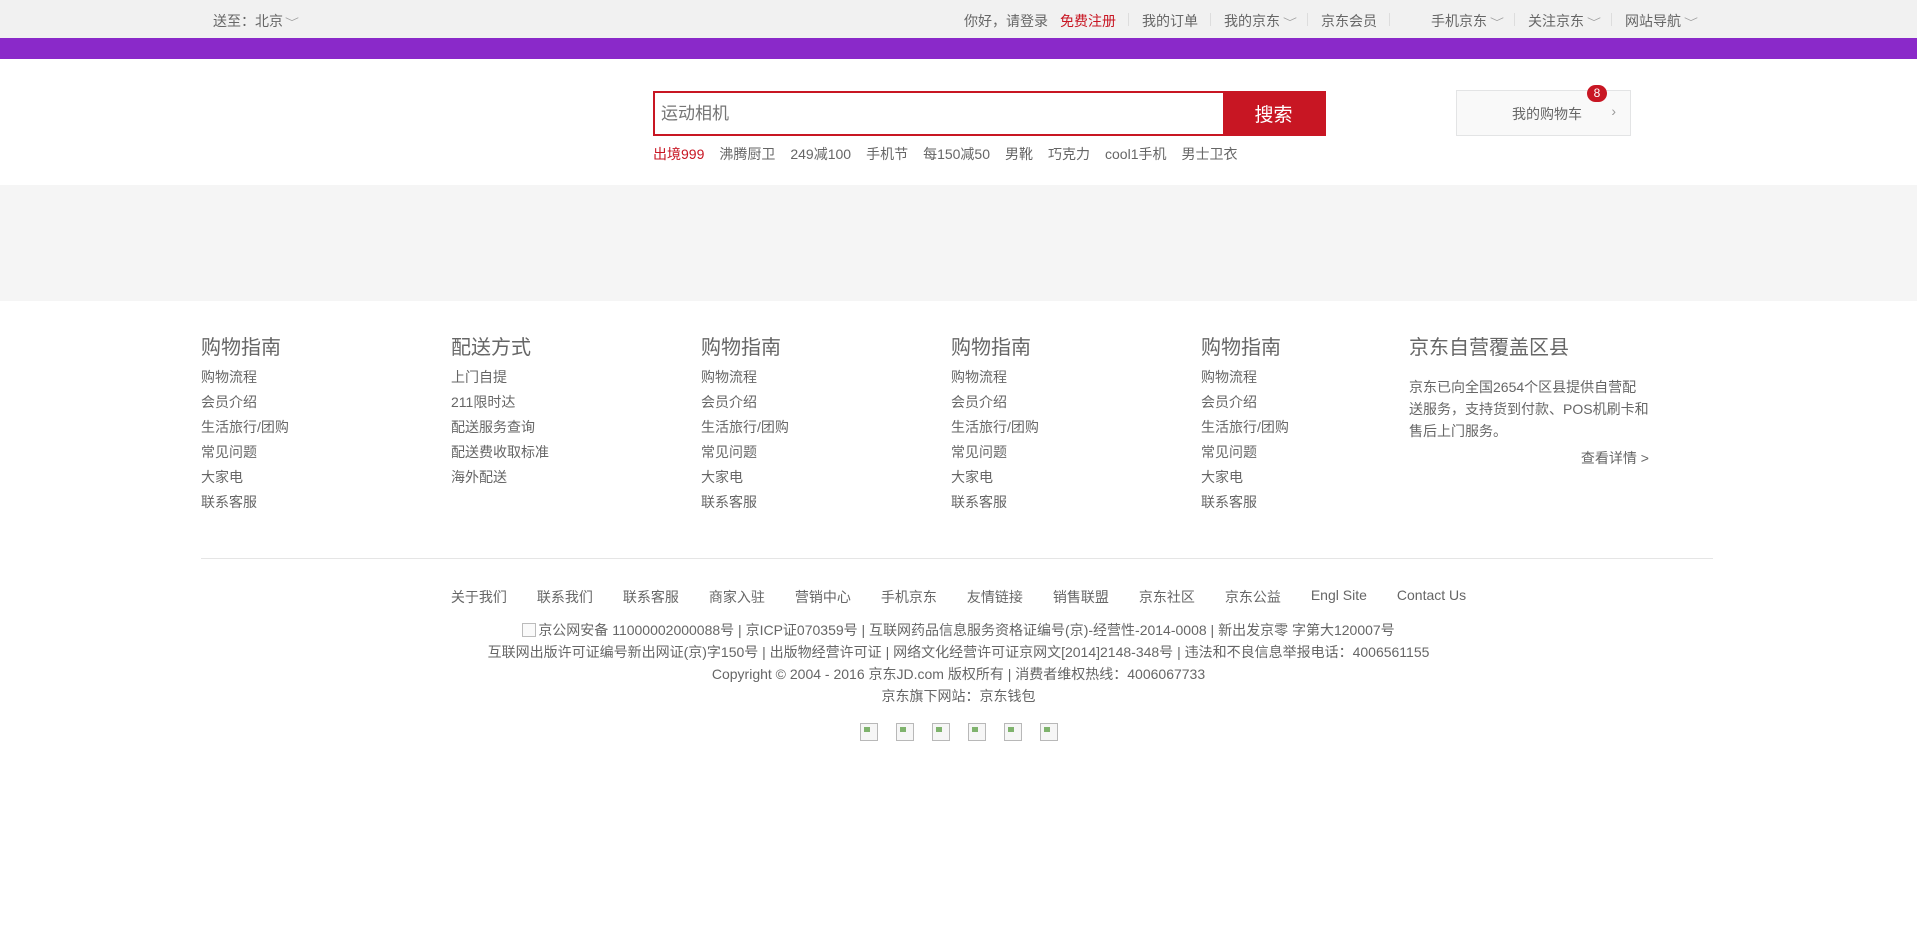 This screenshot has height=950, width=1917. Describe the element at coordinates (820, 154) in the screenshot. I see `hotword-link: 249减100` at that location.